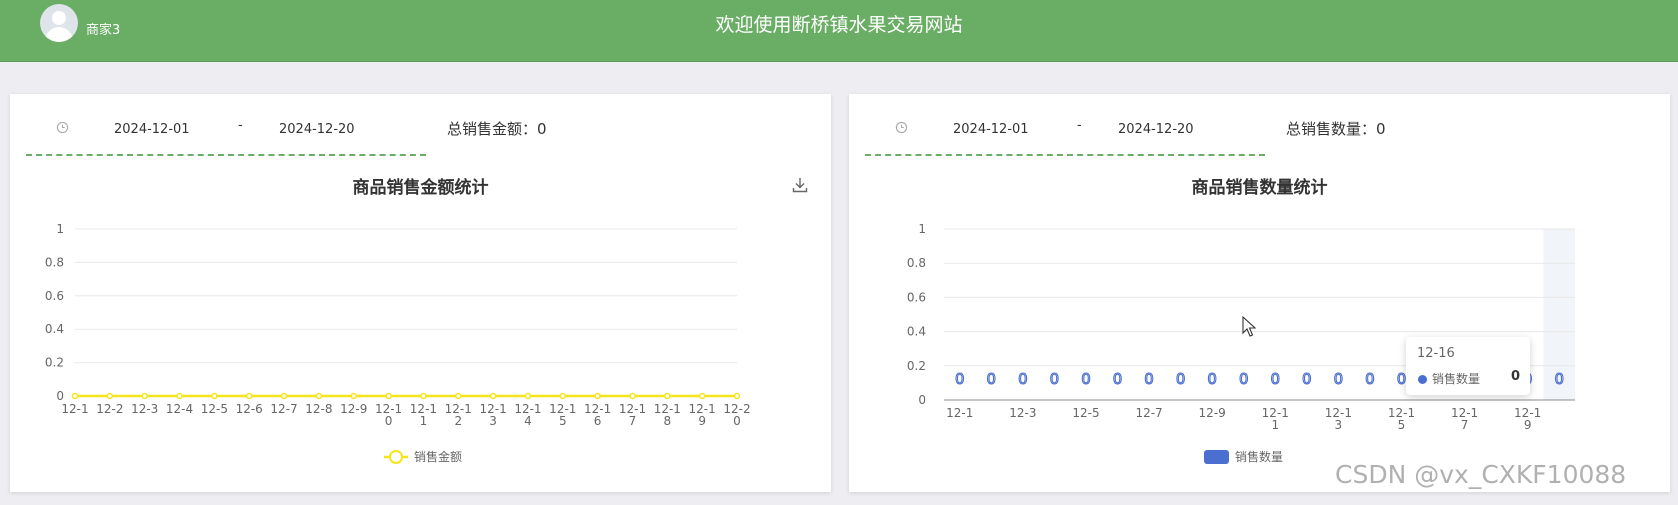  Describe the element at coordinates (1481, 474) in the screenshot. I see `watermark: CSDN @vx_CXKF10088` at that location.